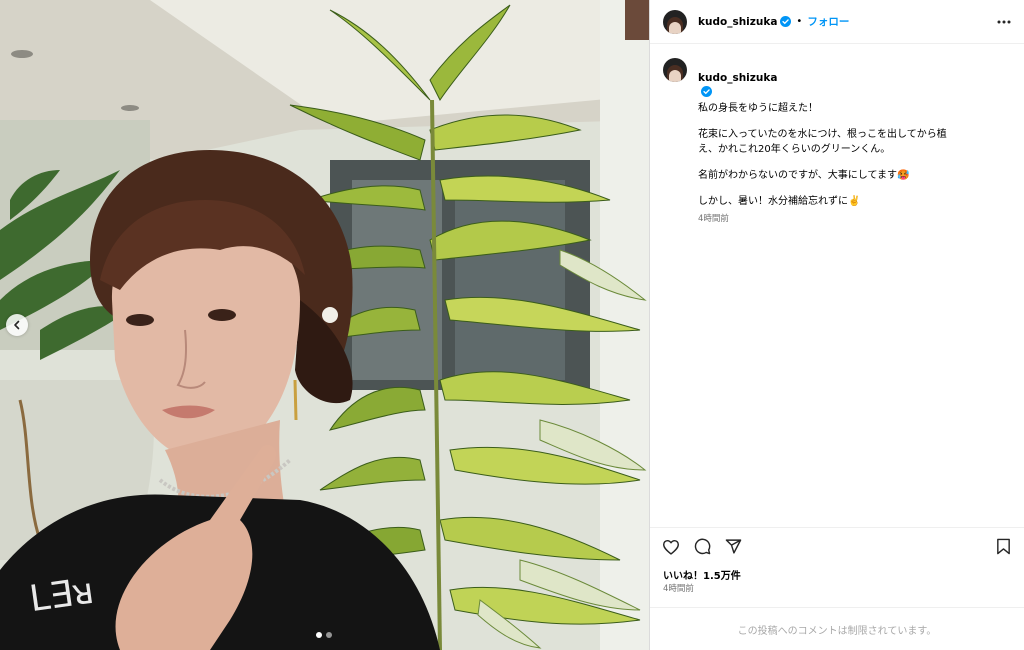 Image resolution: width=1024 pixels, height=650 pixels. What do you see at coordinates (804, 175) in the screenshot?
I see `caption-paragraph: 名前がわからないのですが、大事にしてます🥵` at bounding box center [804, 175].